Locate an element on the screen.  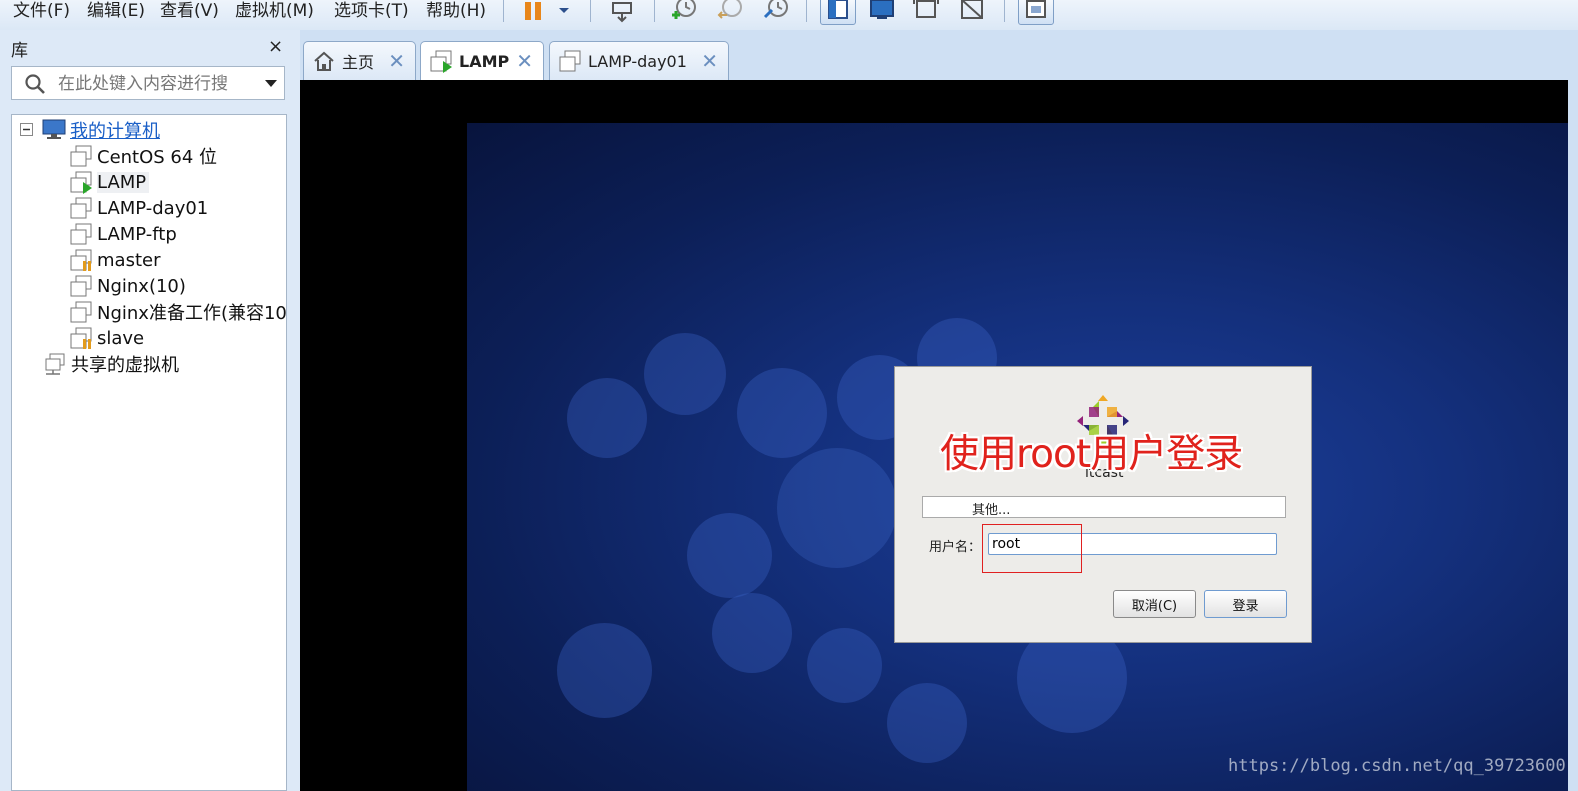
thumbnail-view-icon is located at coordinates (1036, 9).